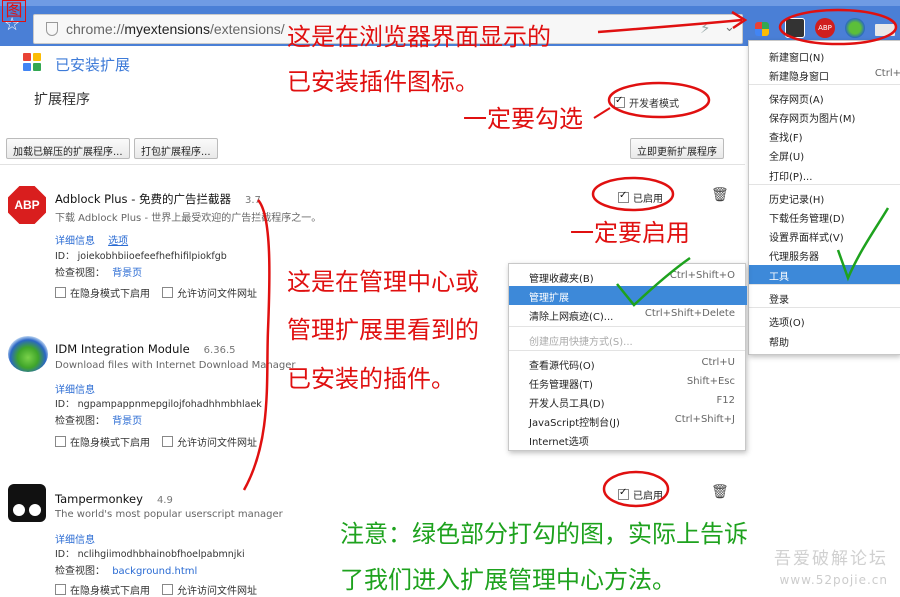  What do you see at coordinates (154, 571) in the screenshot?
I see `inspect-view-link: background.html` at bounding box center [154, 571].